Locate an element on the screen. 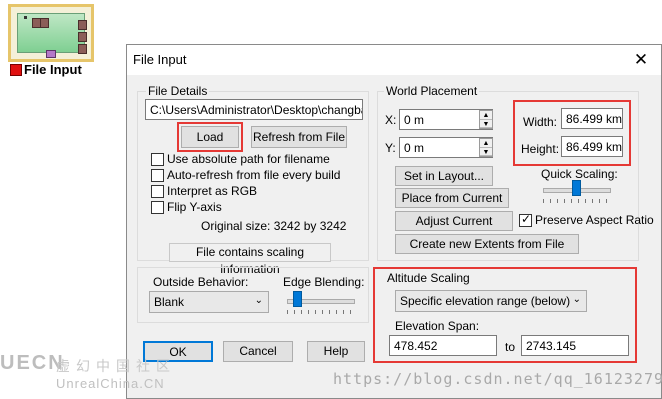 This screenshot has height=399, width=662. y-label: Y: is located at coordinates (390, 148).